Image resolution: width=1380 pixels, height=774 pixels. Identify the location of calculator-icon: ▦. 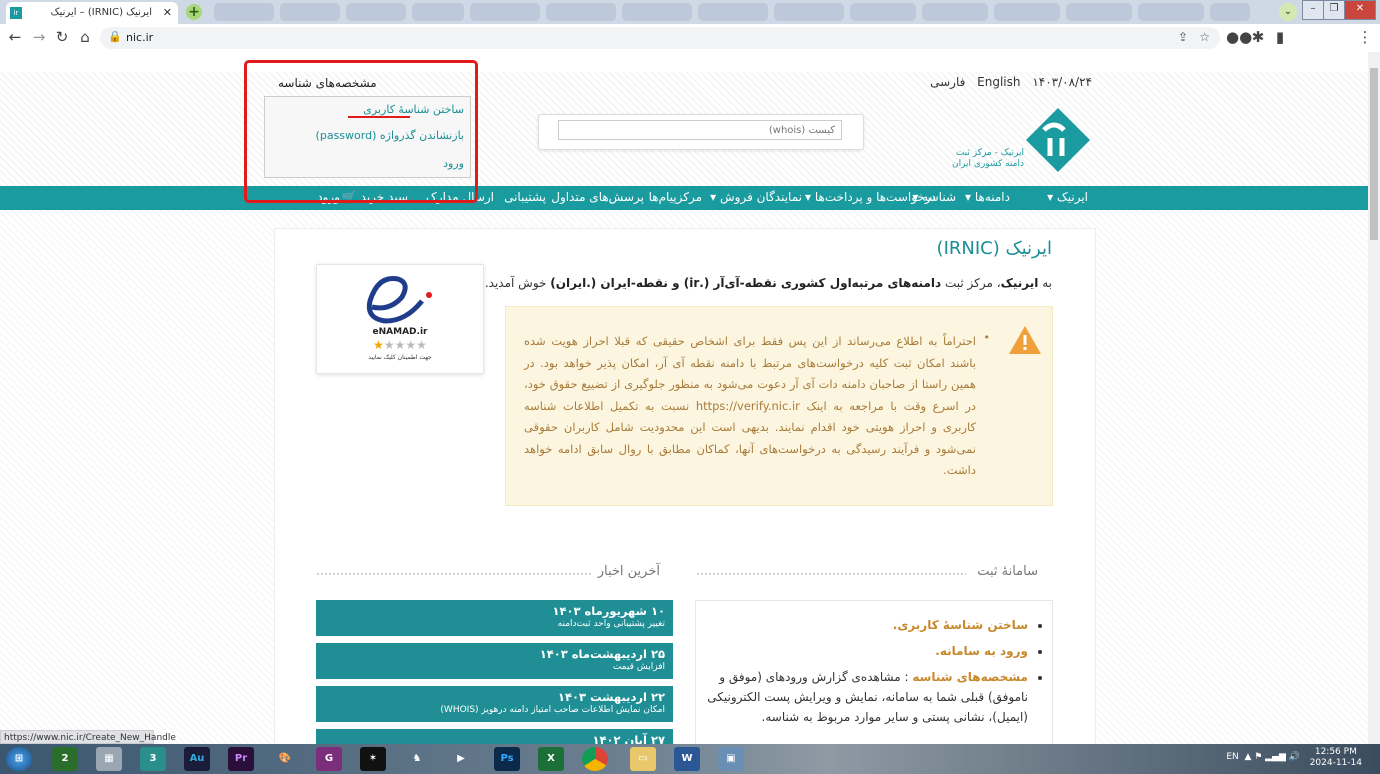
(109, 759).